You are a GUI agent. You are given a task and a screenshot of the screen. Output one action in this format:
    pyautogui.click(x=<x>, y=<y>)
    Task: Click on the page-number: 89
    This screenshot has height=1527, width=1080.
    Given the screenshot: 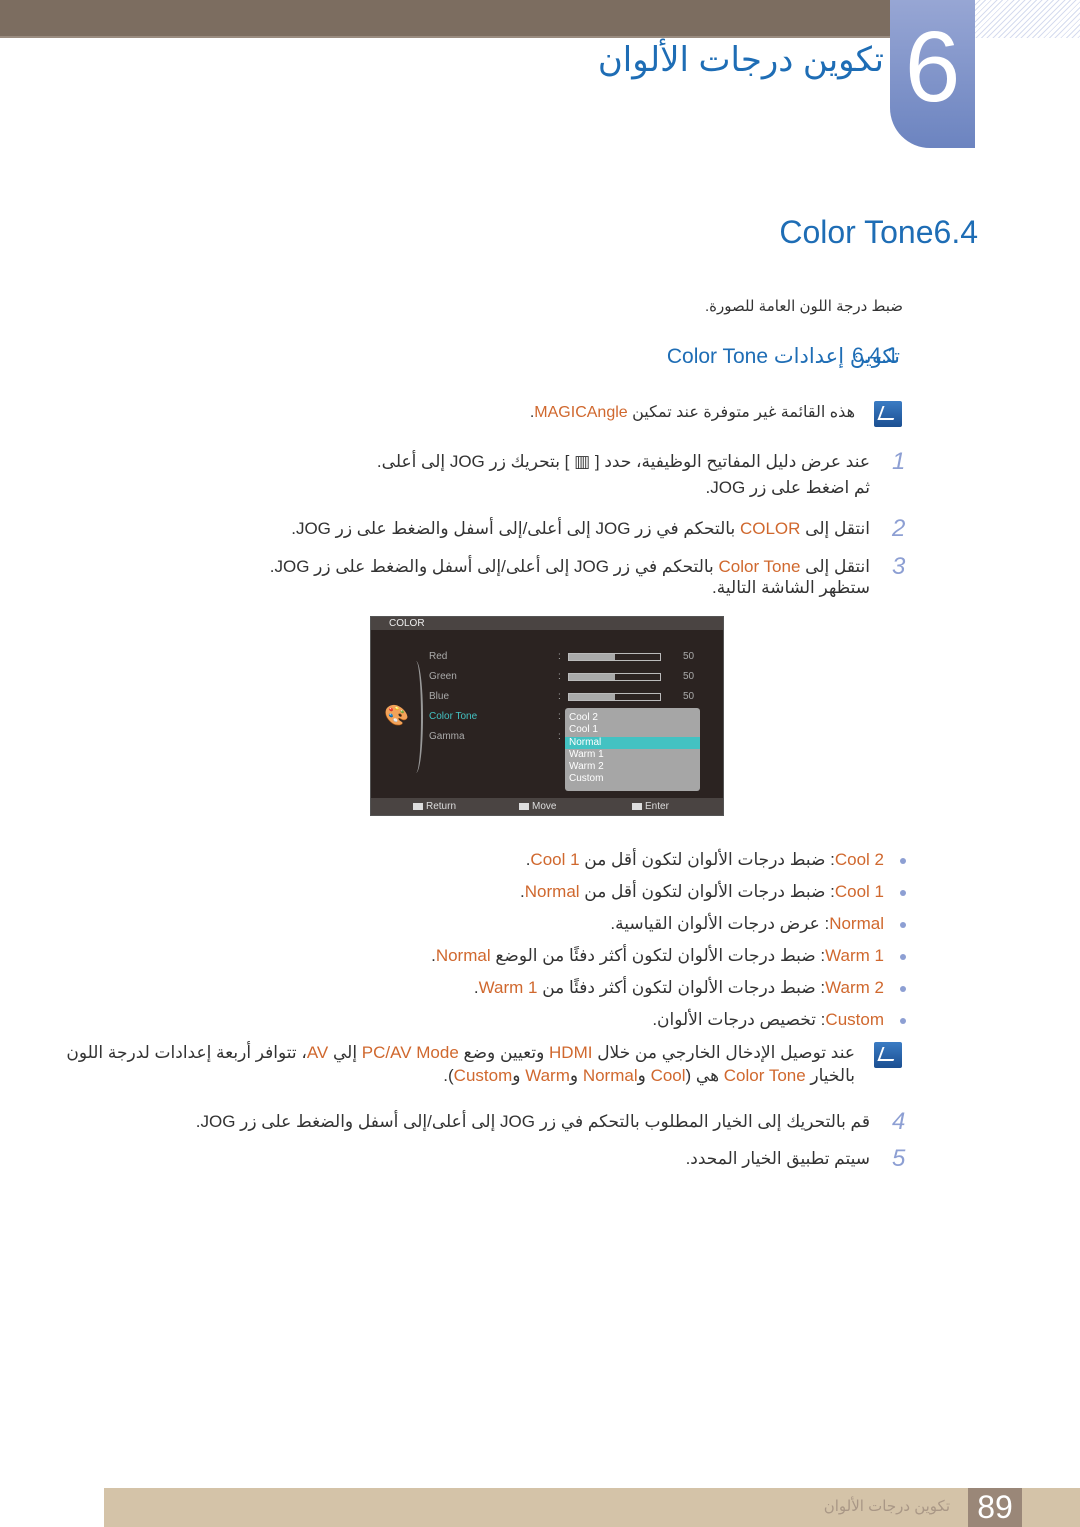 What is the action you would take?
    pyautogui.click(x=995, y=1507)
    